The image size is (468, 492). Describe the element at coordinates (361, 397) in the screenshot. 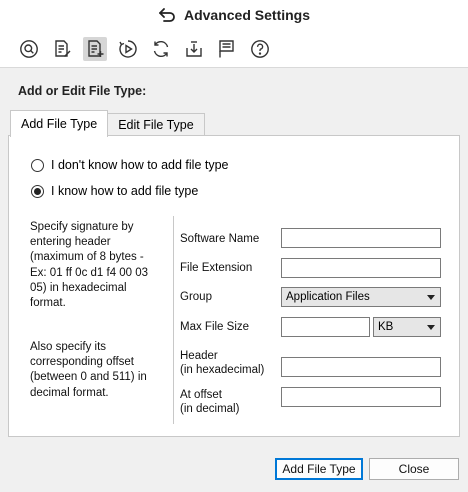

I see `offset-input` at that location.